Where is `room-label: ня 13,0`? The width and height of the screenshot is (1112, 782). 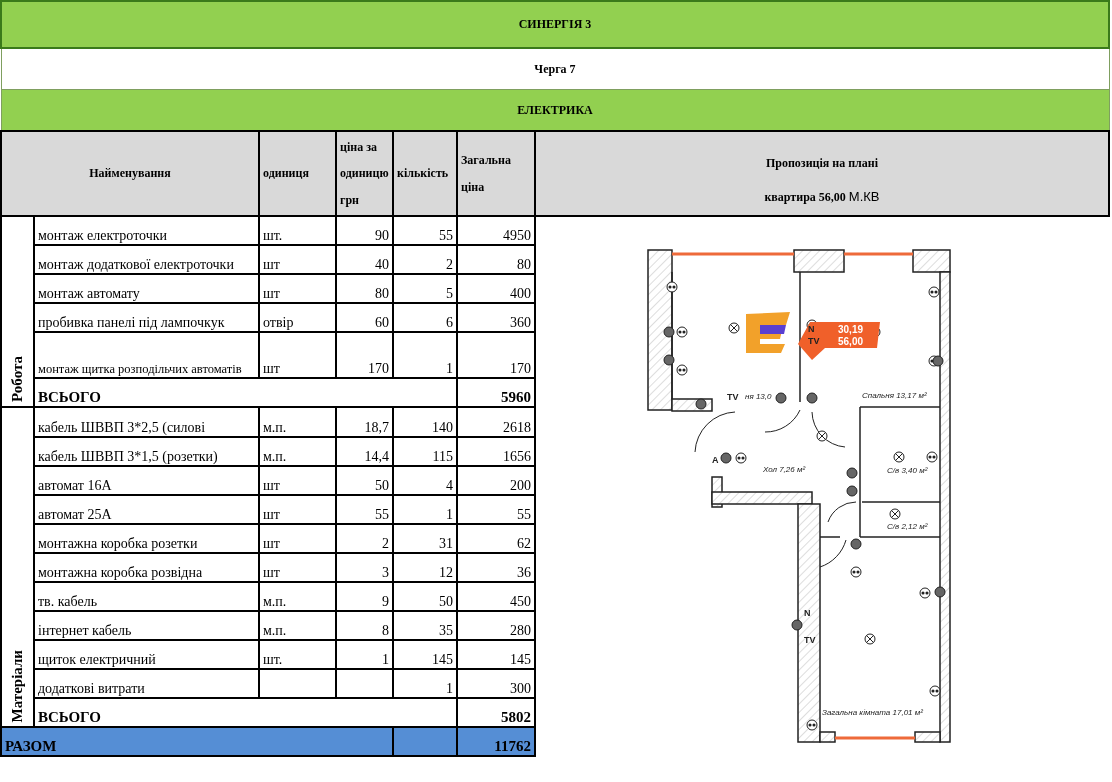 room-label: ня 13,0 is located at coordinates (758, 396).